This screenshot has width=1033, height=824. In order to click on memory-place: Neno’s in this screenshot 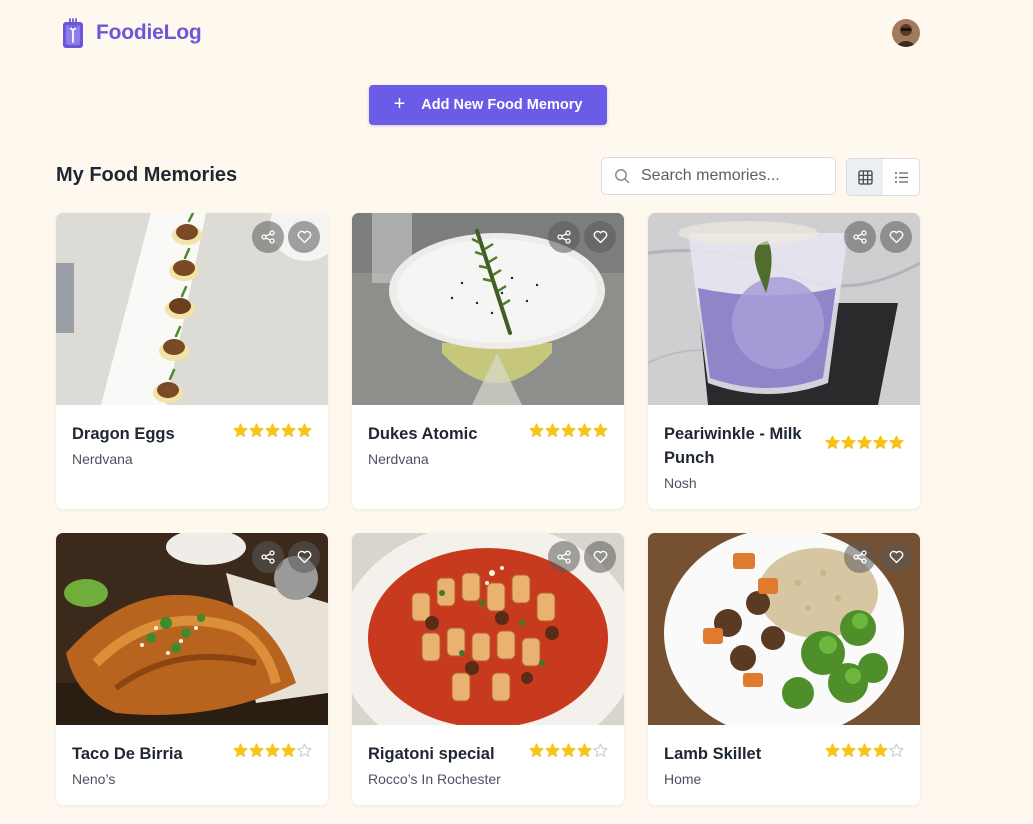, I will do `click(94, 779)`.